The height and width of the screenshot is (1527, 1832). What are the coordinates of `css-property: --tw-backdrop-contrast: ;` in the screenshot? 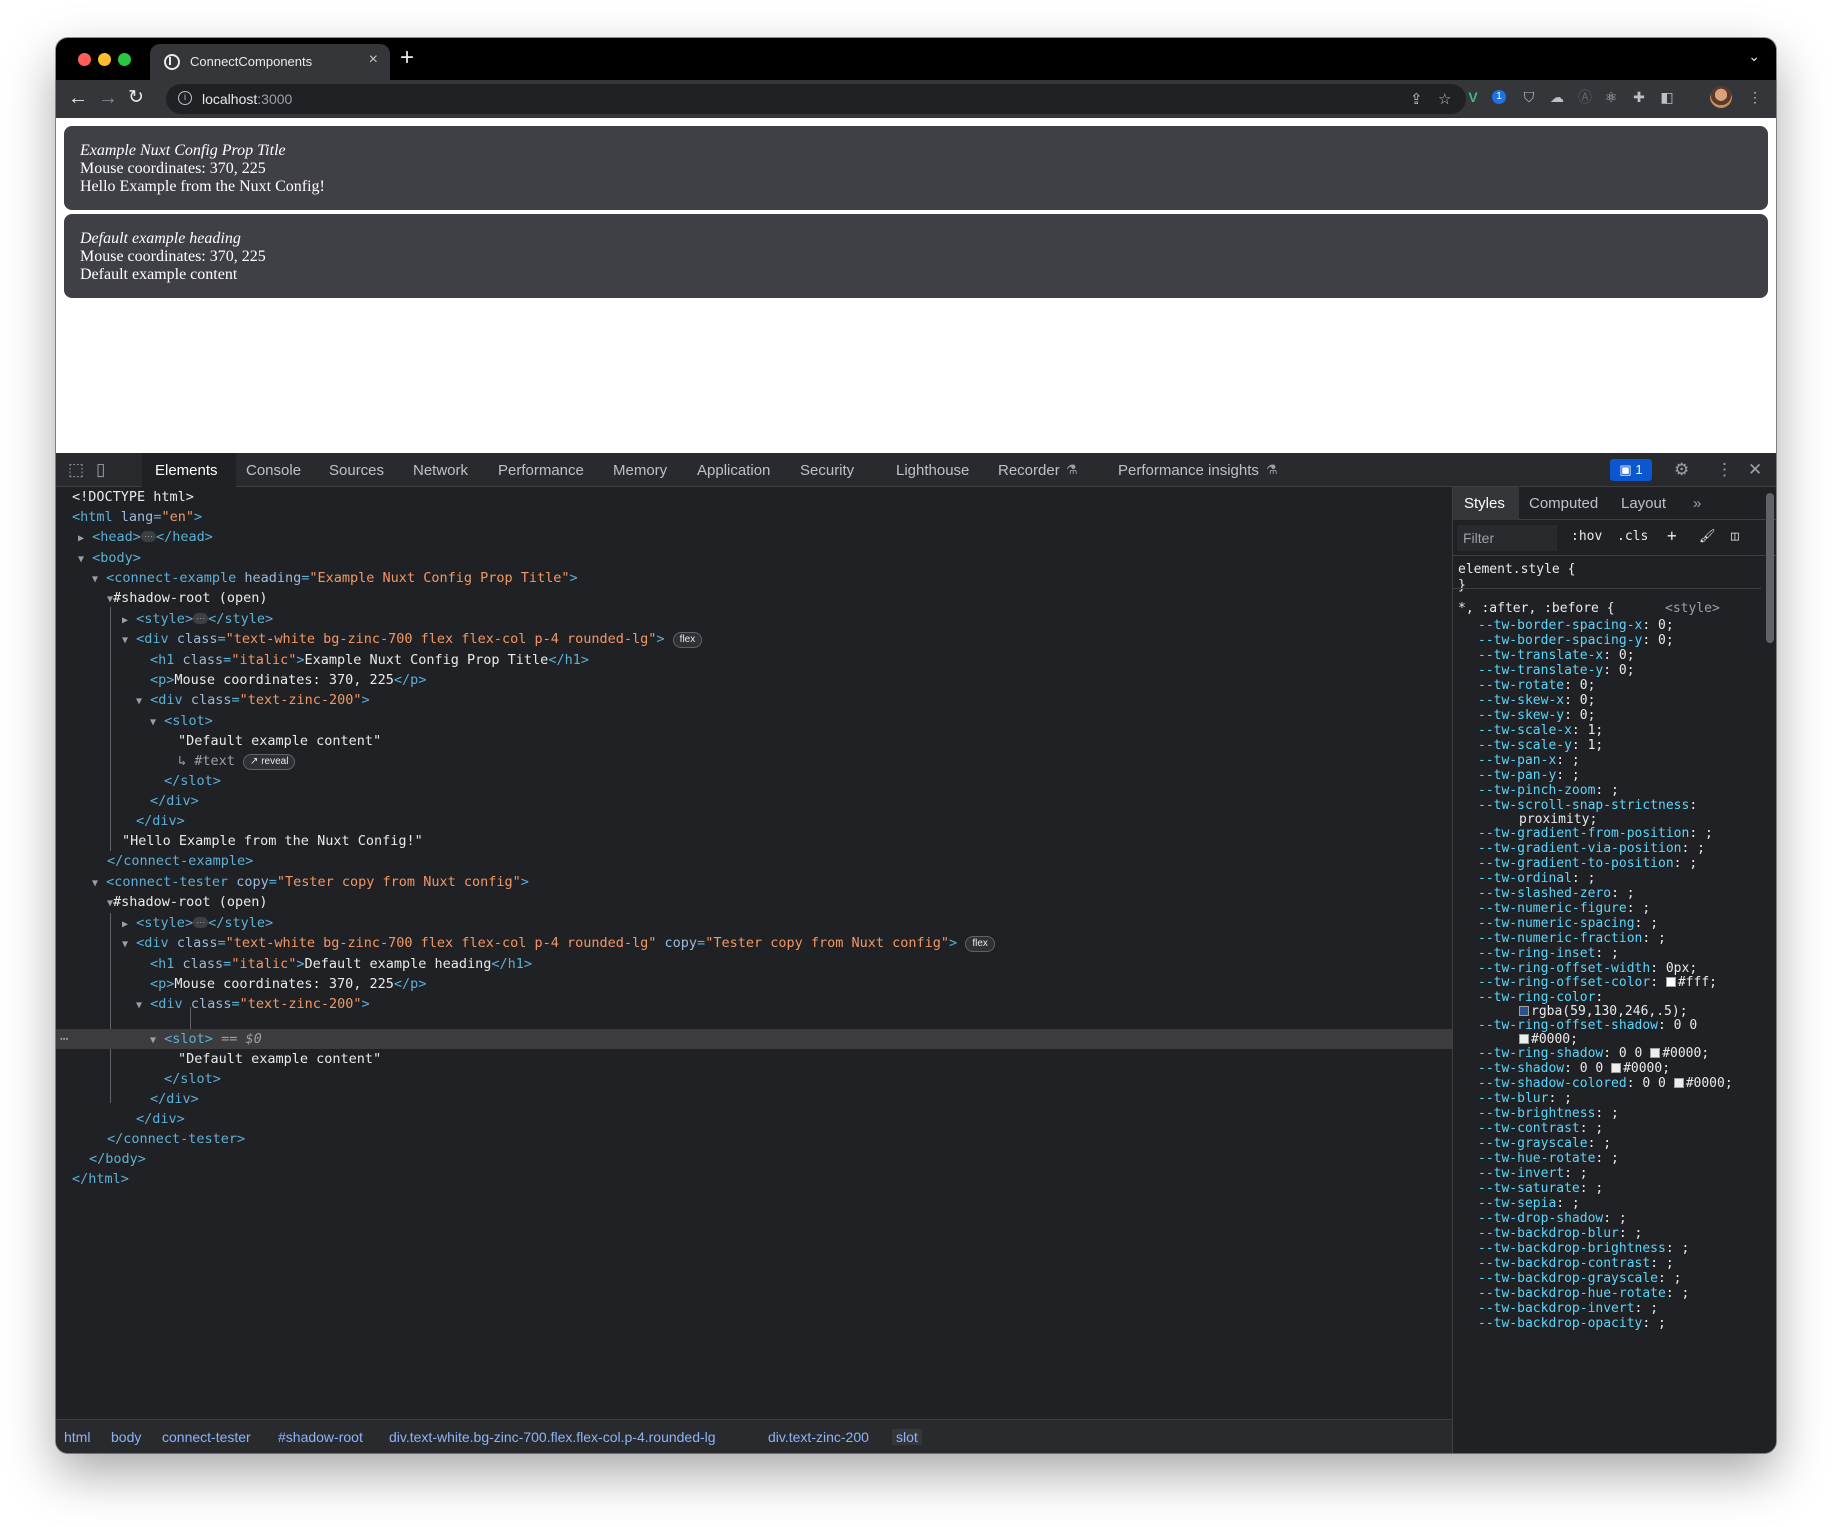 It's located at (1576, 1263).